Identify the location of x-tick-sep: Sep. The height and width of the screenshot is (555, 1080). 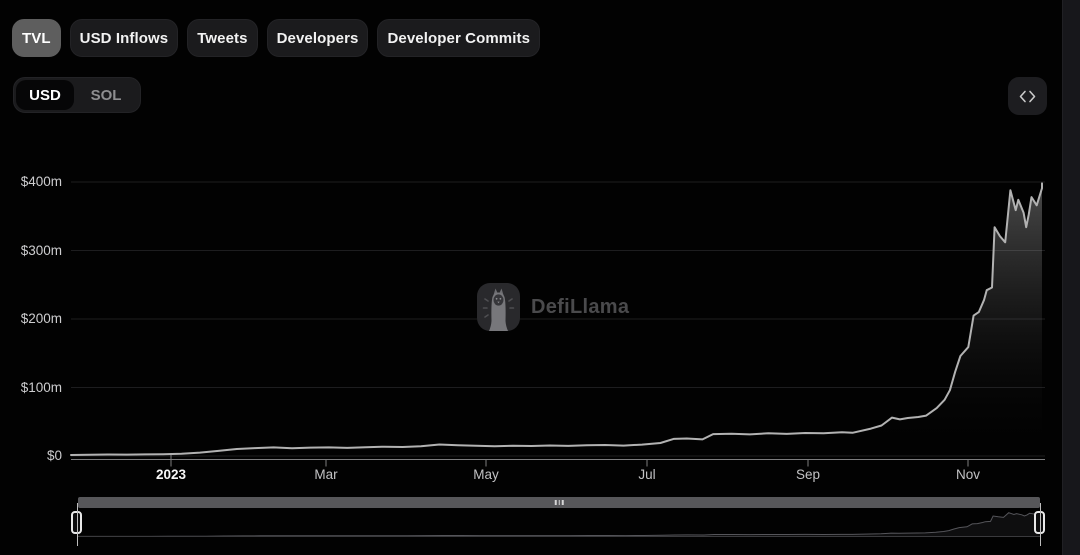
(808, 474).